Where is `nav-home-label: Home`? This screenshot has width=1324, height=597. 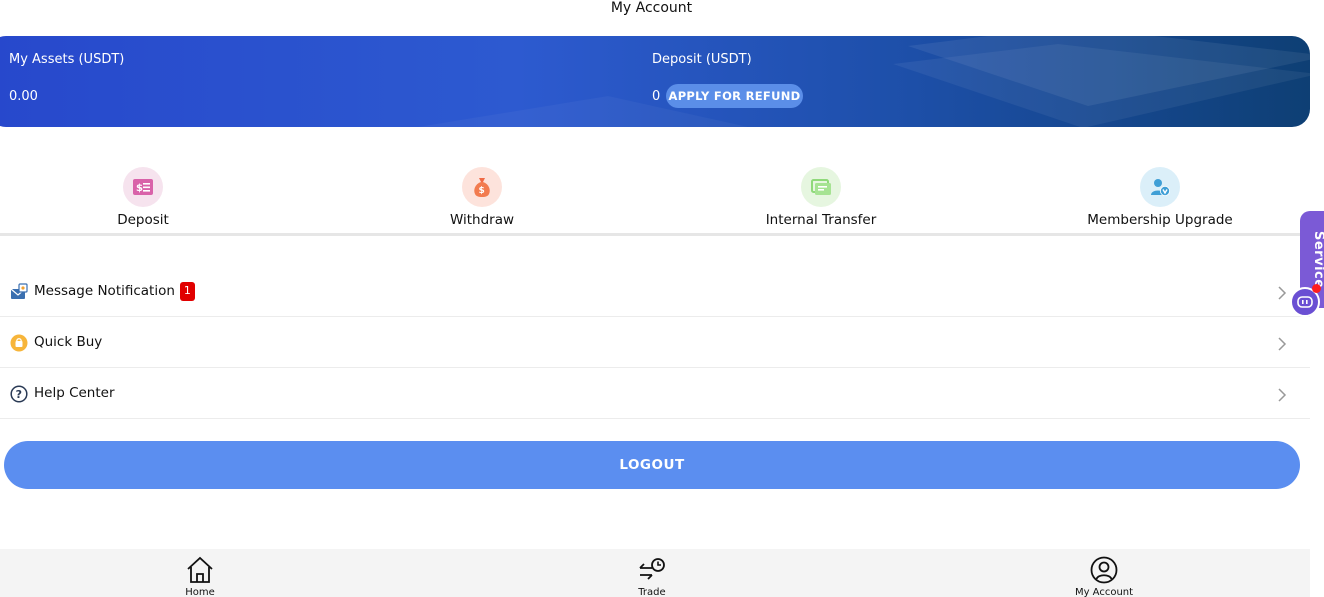 nav-home-label: Home is located at coordinates (200, 592).